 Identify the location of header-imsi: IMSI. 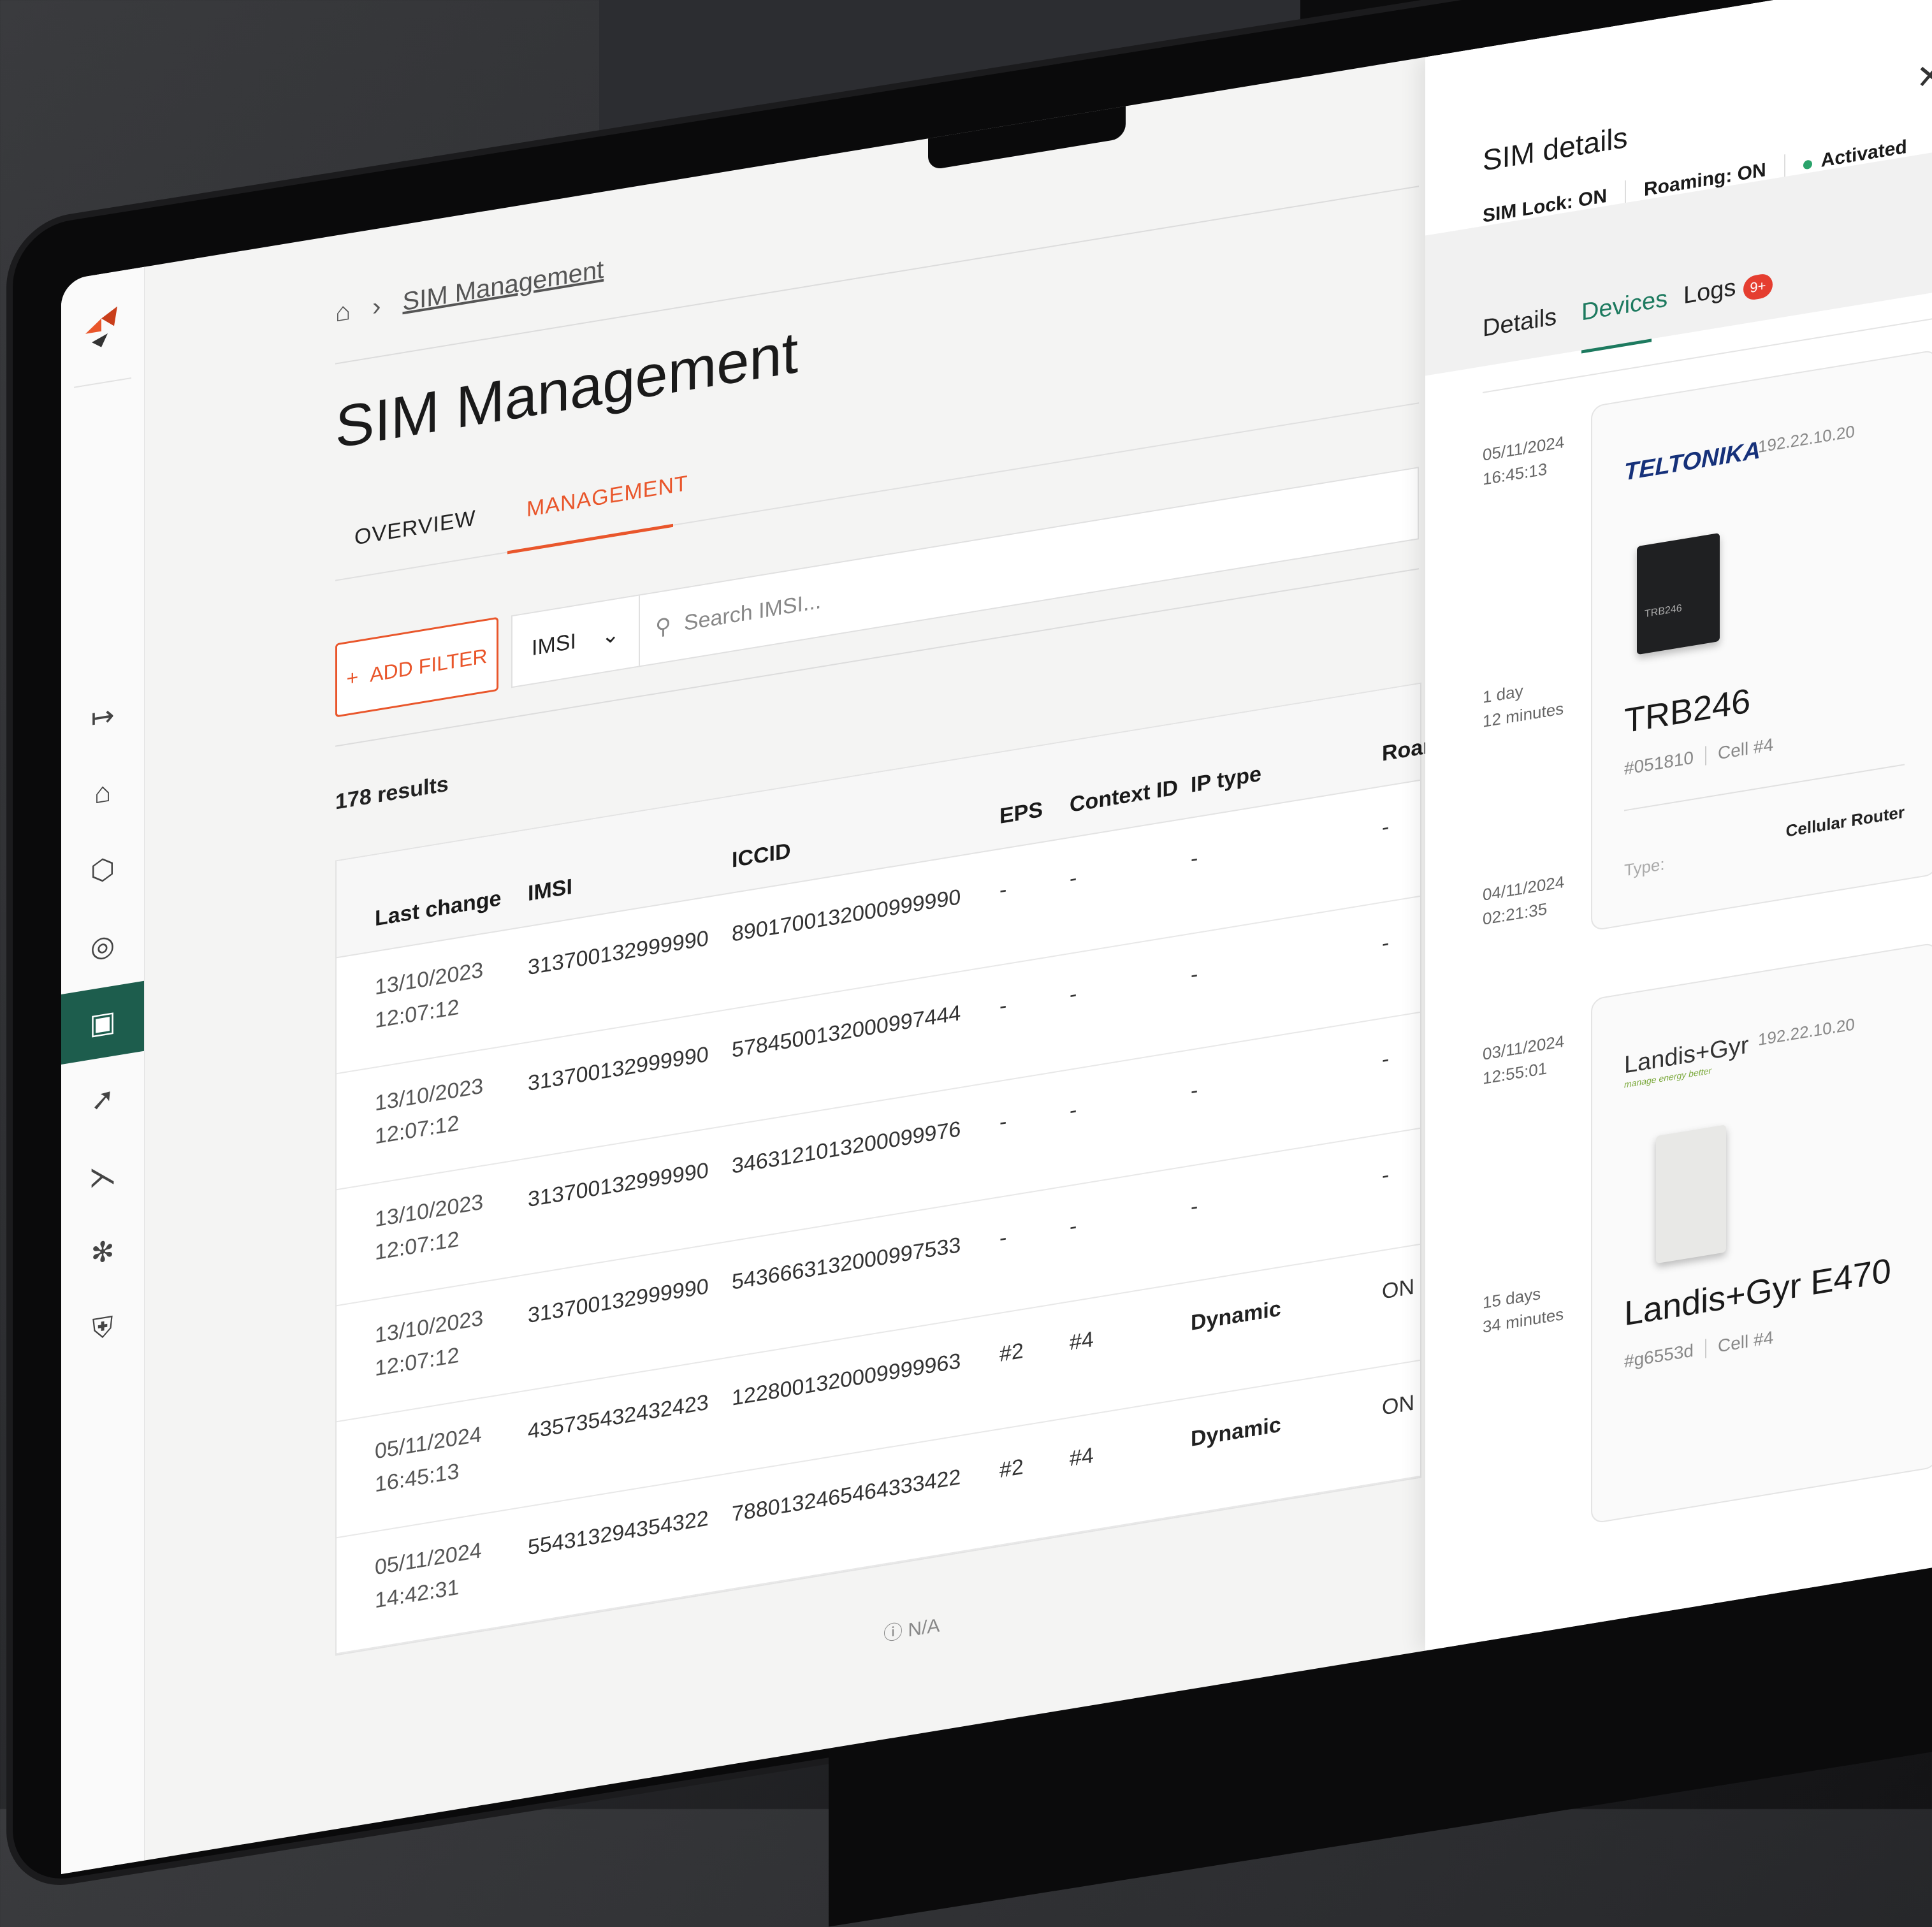
(550, 890).